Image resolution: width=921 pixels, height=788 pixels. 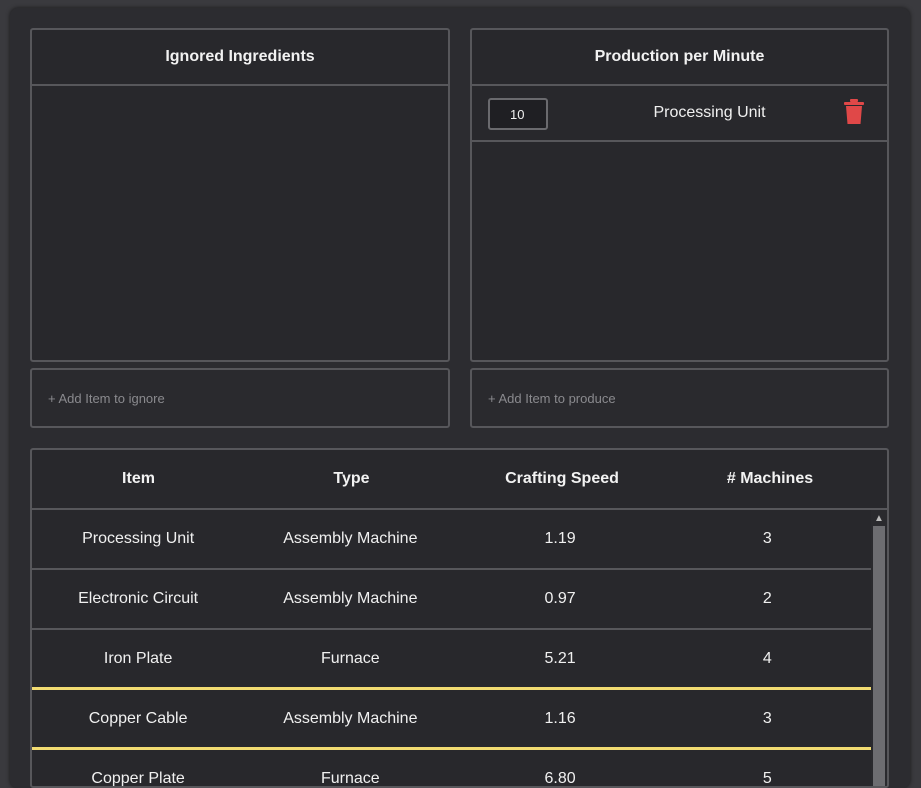 What do you see at coordinates (879, 518) in the screenshot?
I see `chevron-up-icon: ▲` at bounding box center [879, 518].